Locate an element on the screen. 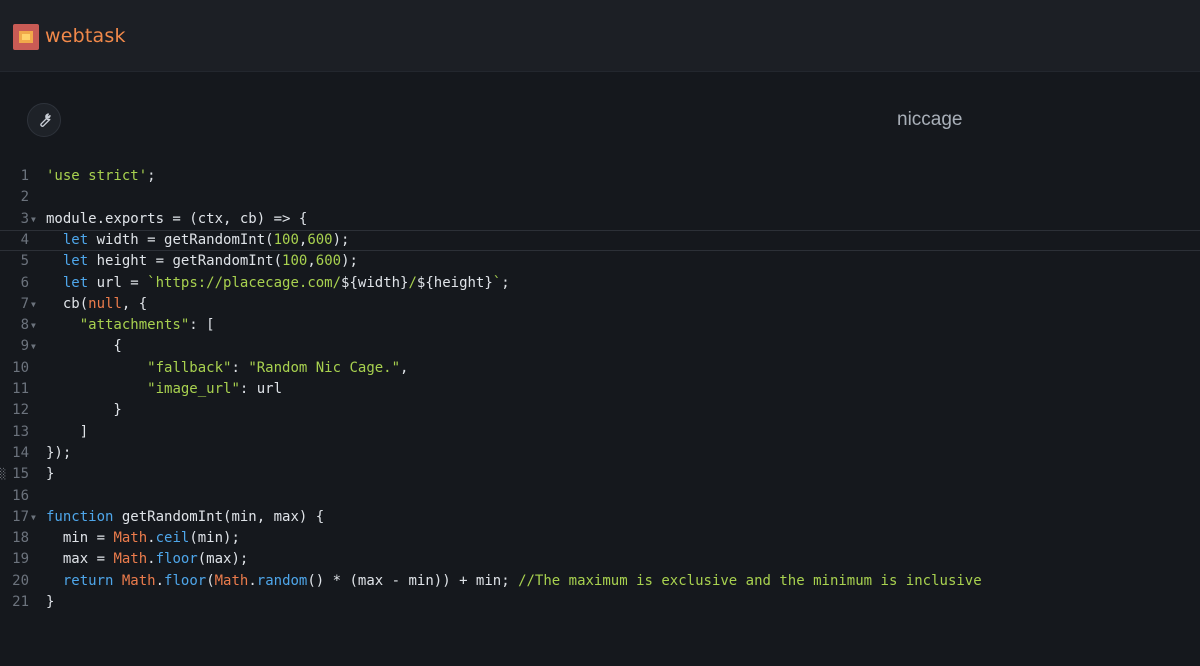 This screenshot has height=666, width=1200. code-text: { is located at coordinates (84, 346).